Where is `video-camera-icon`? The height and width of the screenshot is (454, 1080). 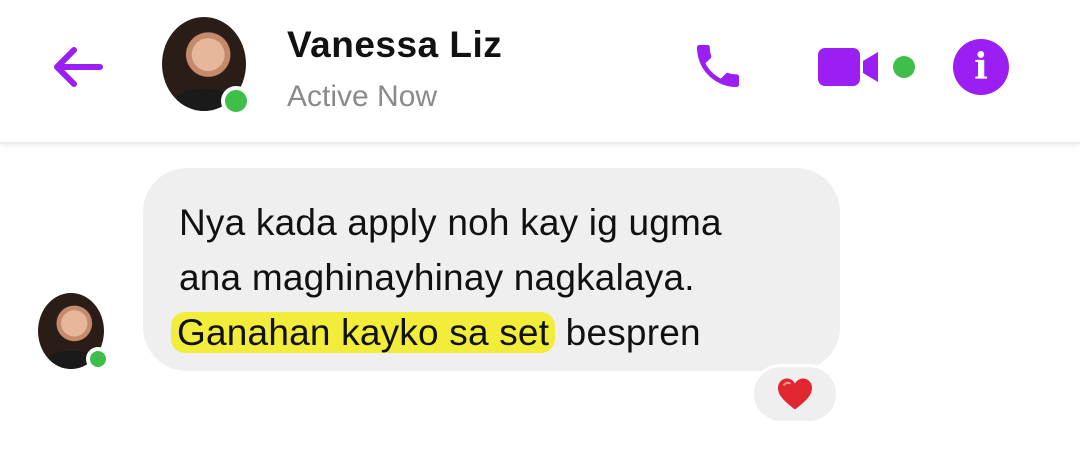 video-camera-icon is located at coordinates (848, 67).